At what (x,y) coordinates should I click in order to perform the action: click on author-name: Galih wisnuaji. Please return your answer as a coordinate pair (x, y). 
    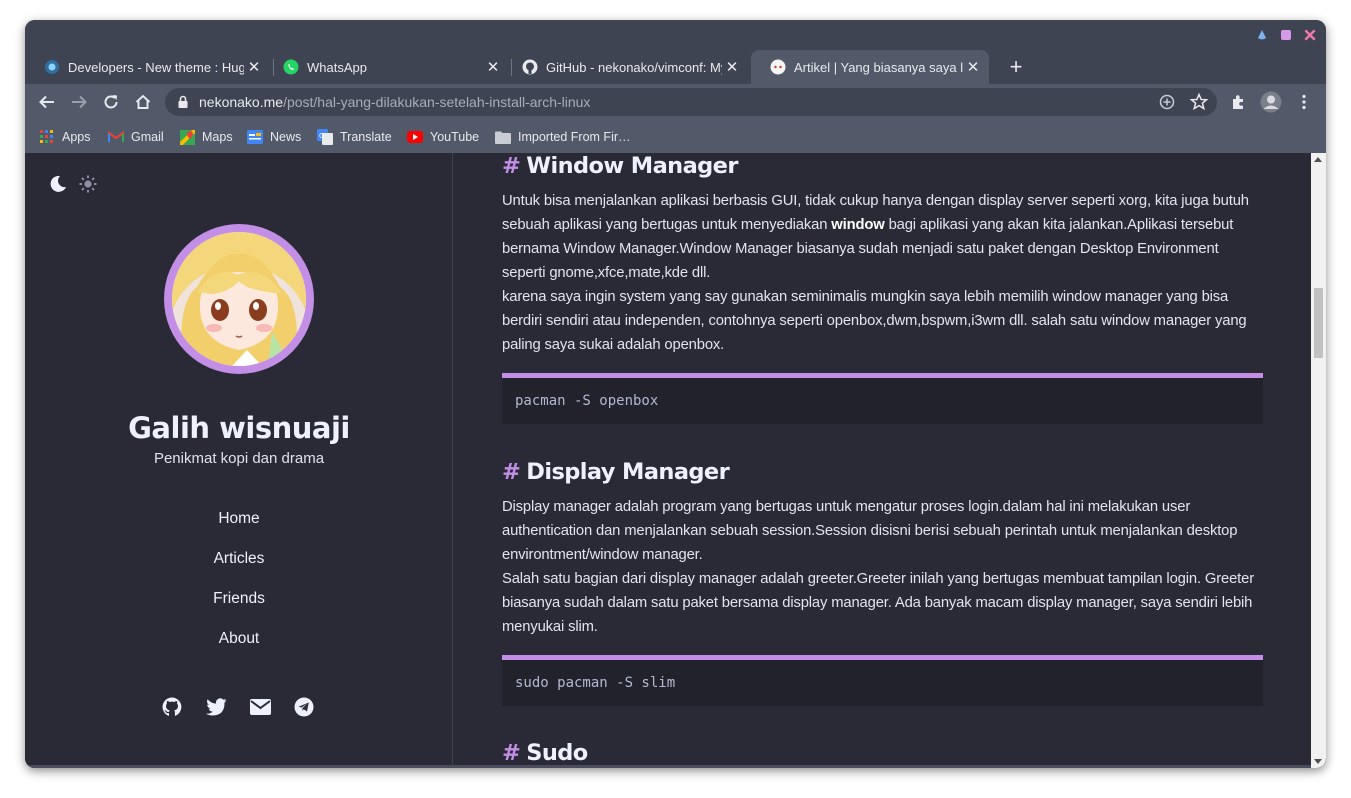
    Looking at the image, I should click on (239, 428).